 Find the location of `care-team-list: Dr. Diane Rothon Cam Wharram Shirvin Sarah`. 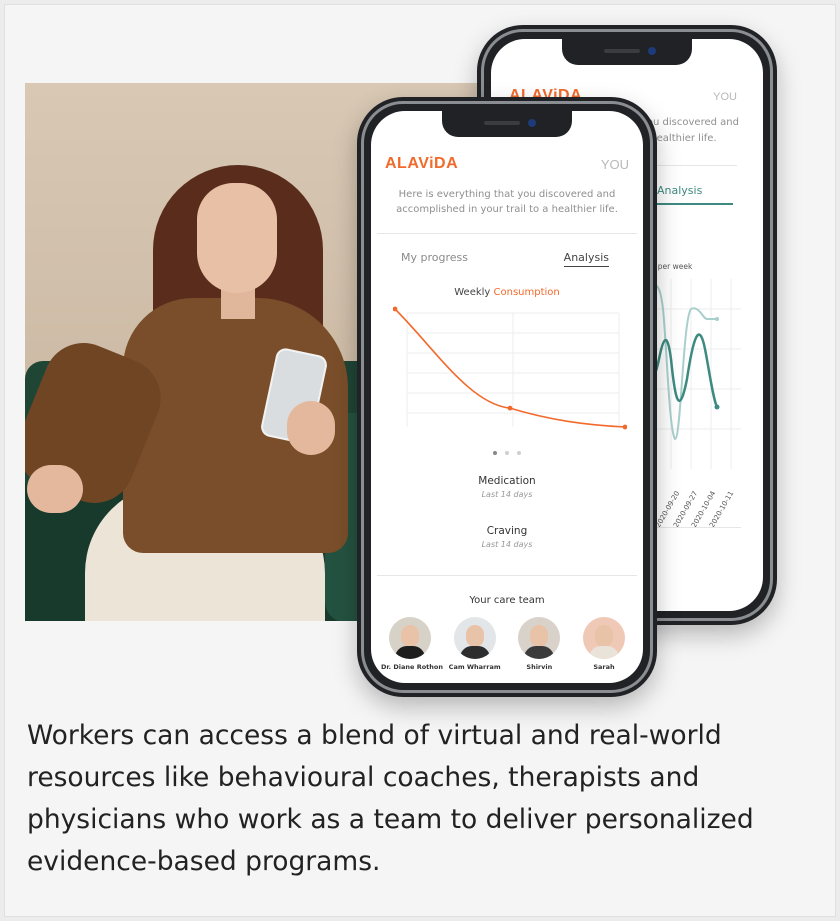

care-team-list: Dr. Diane Rothon Cam Wharram Shirvin Sarah is located at coordinates (507, 644).